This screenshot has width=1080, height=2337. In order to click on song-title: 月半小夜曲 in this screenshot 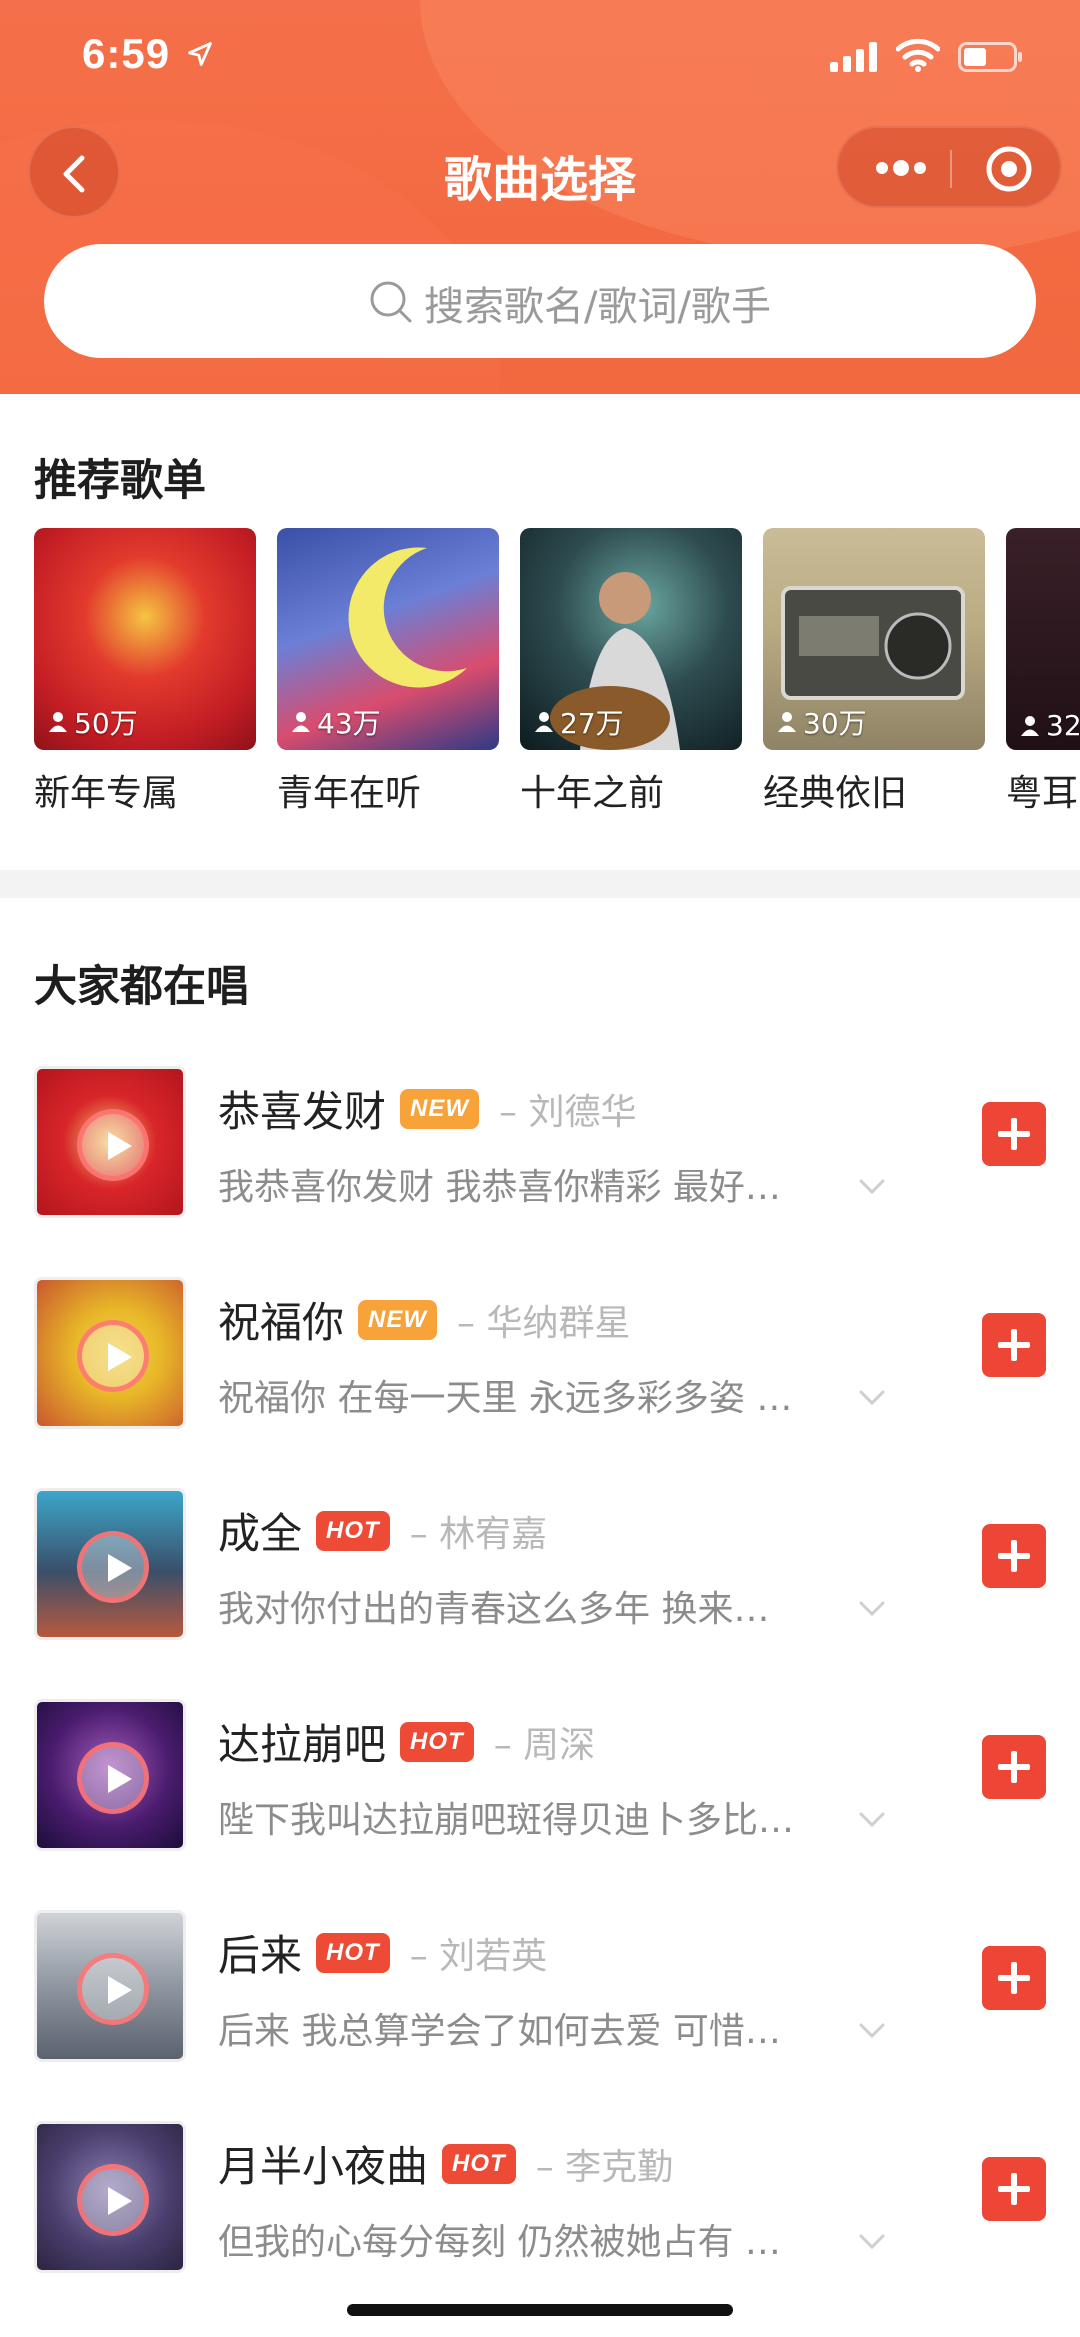, I will do `click(323, 2166)`.